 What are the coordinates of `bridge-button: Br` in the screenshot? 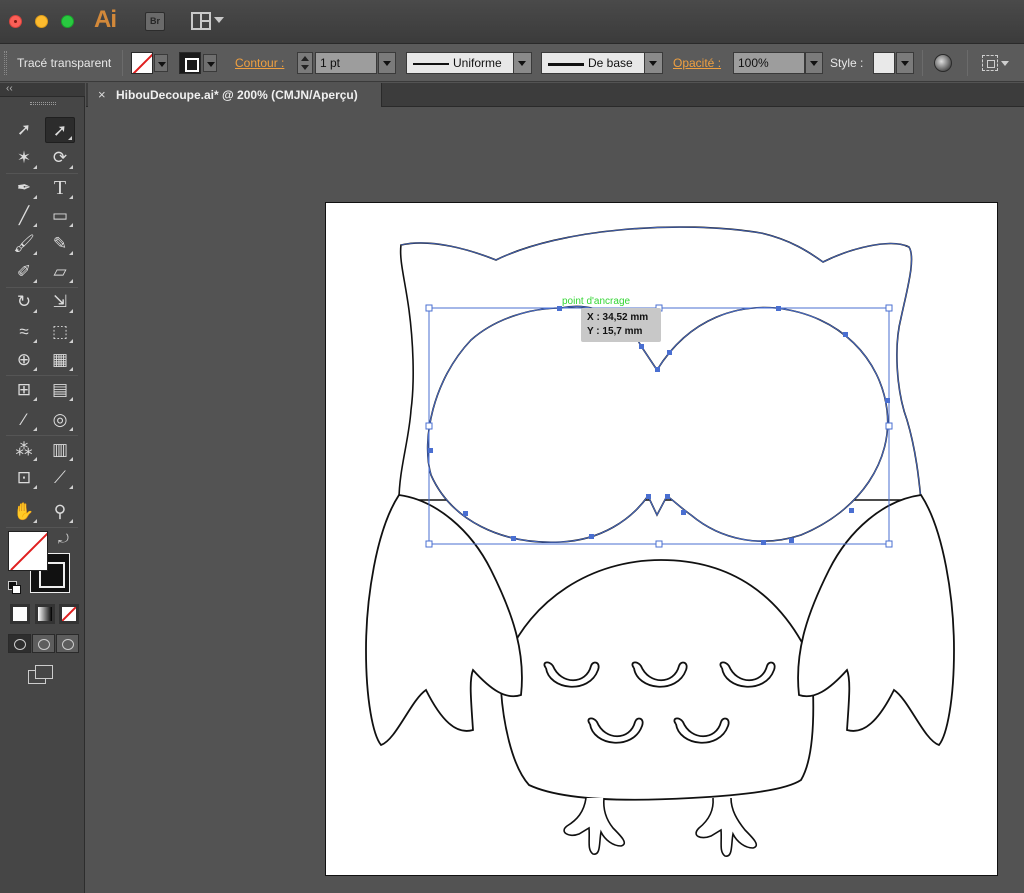 It's located at (155, 21).